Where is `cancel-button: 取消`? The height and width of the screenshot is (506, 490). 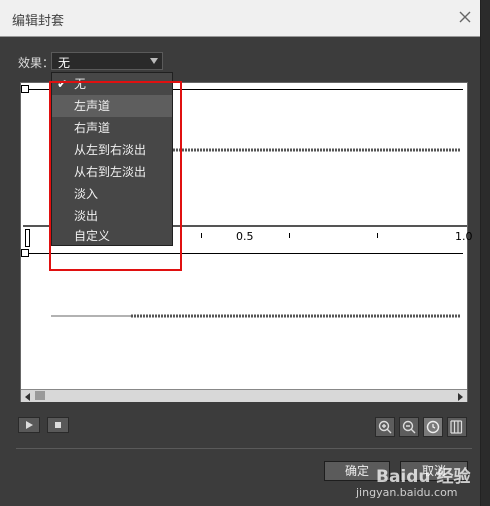 cancel-button: 取消 is located at coordinates (434, 471).